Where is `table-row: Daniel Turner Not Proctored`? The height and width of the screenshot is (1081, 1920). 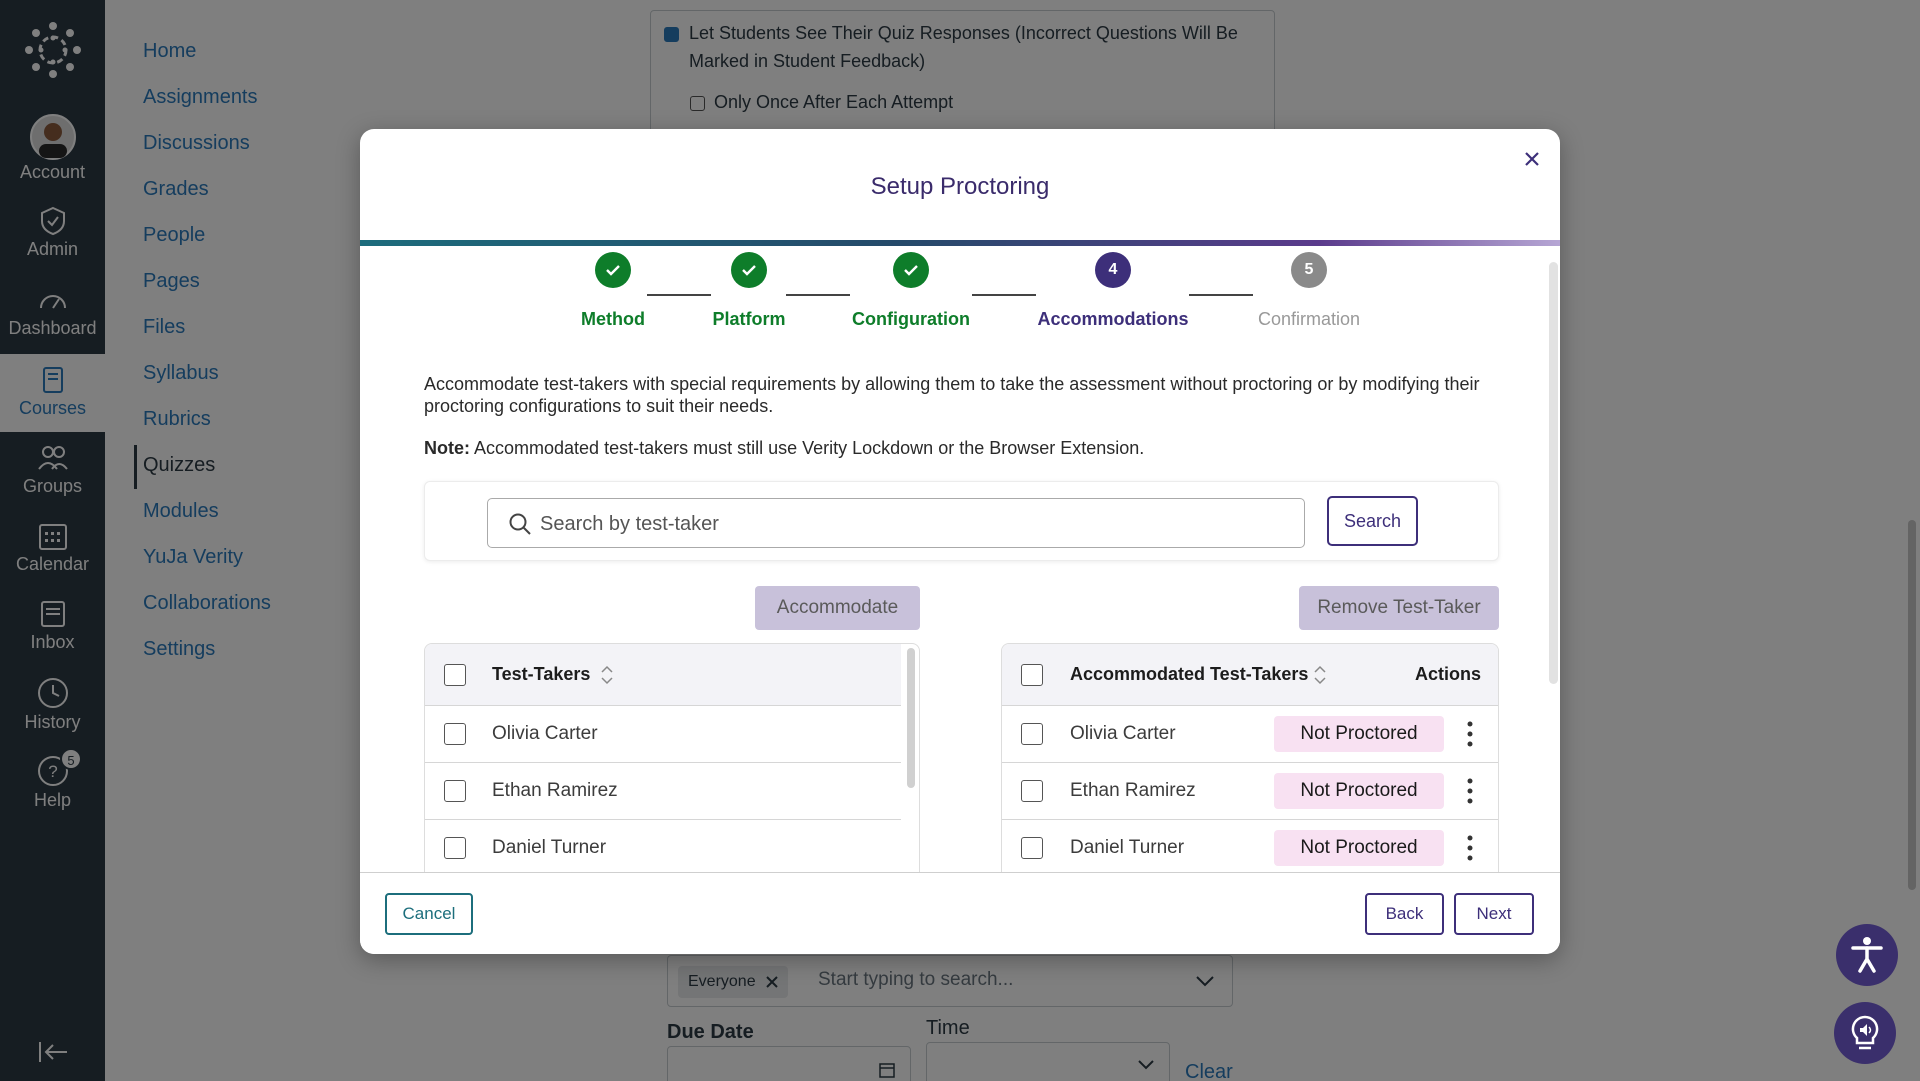 table-row: Daniel Turner Not Proctored is located at coordinates (1250, 848).